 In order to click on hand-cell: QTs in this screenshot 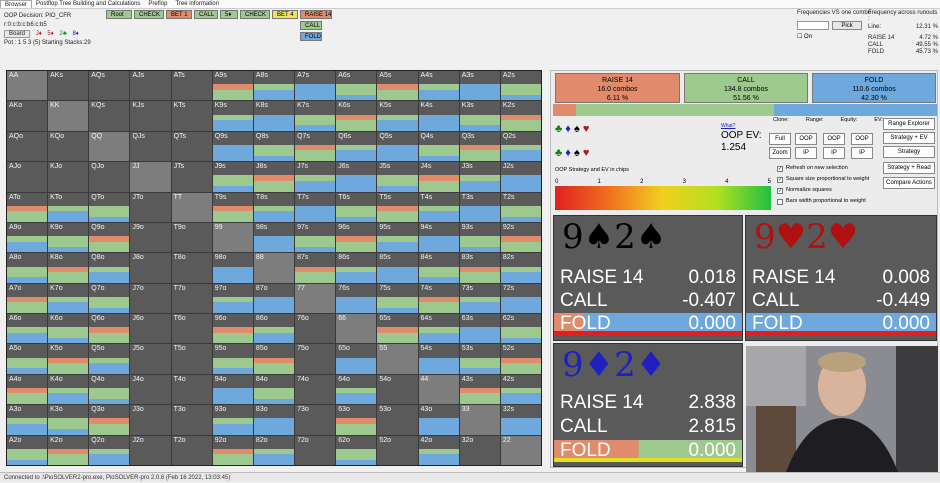, I will do `click(191, 146)`.